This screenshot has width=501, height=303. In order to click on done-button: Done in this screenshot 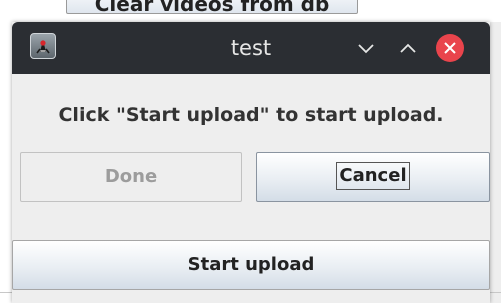, I will do `click(131, 177)`.